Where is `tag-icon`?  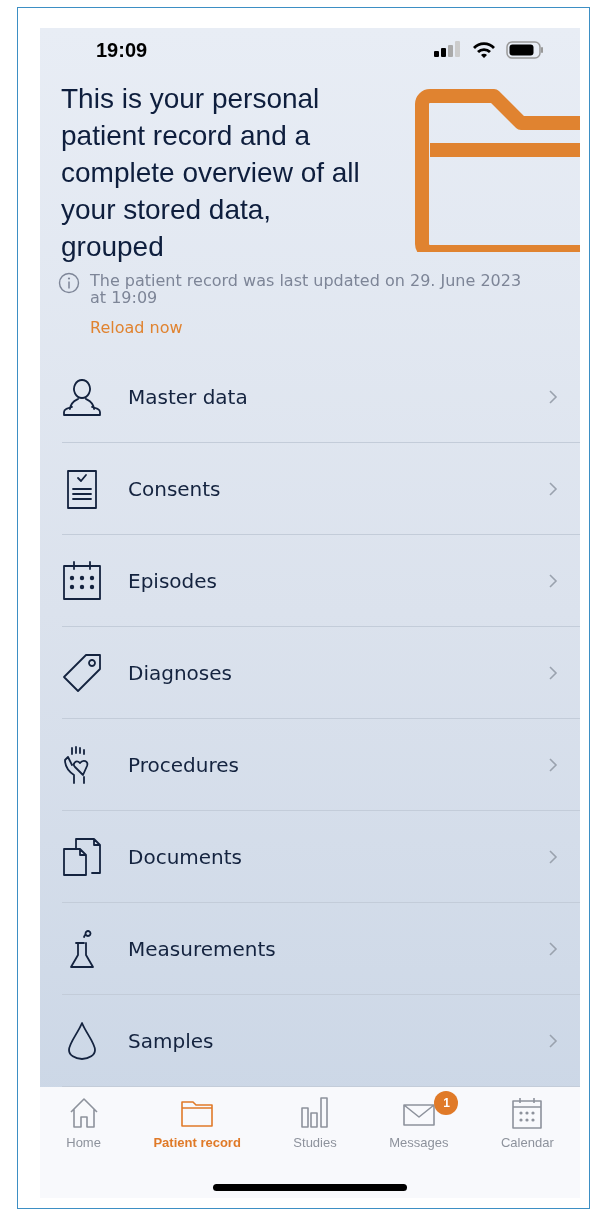 tag-icon is located at coordinates (82, 672).